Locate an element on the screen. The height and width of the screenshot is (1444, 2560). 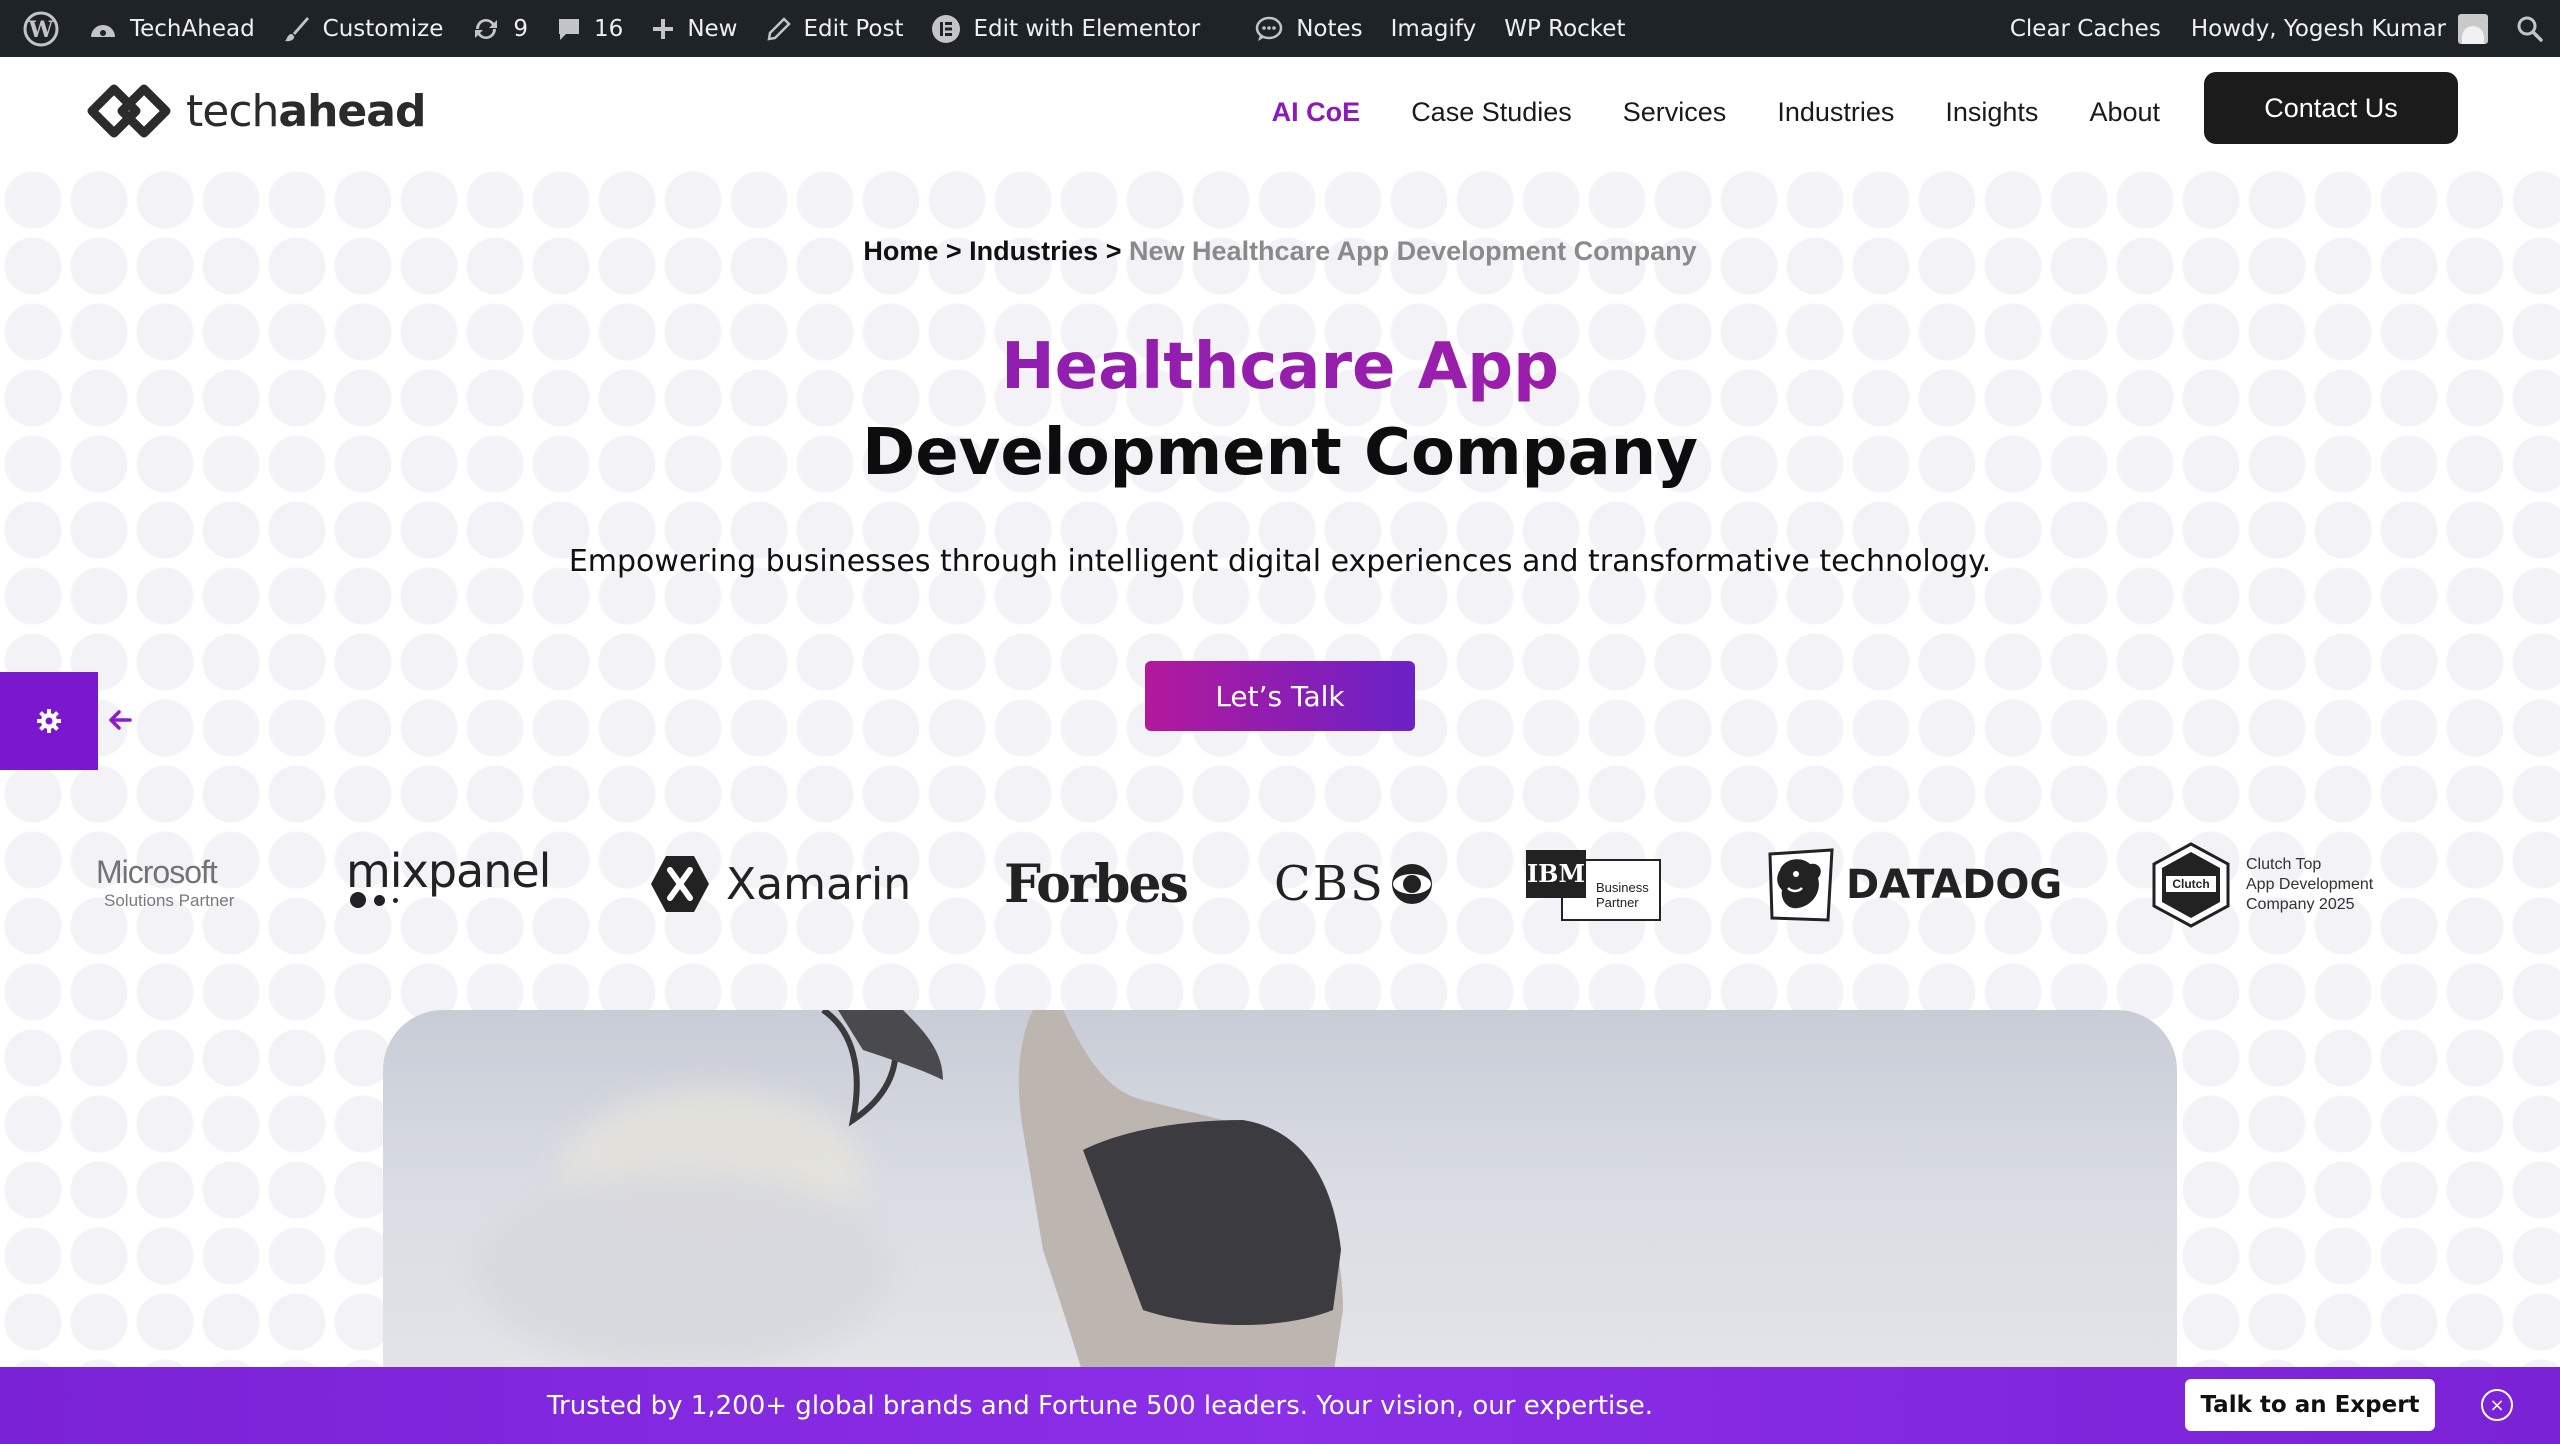
clear-caches-label: Clear Caches is located at coordinates (2085, 28).